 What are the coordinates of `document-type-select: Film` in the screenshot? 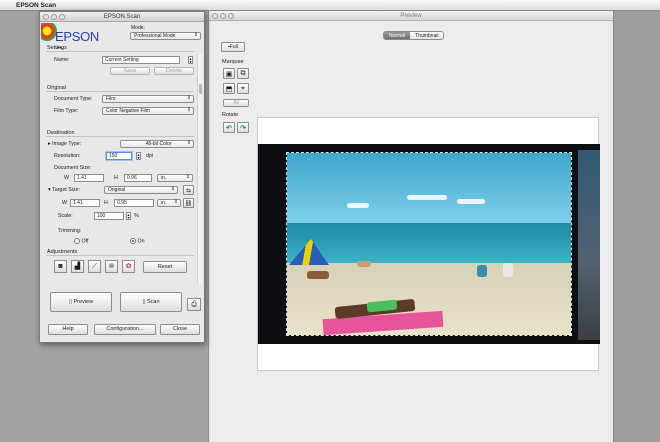 It's located at (148, 99).